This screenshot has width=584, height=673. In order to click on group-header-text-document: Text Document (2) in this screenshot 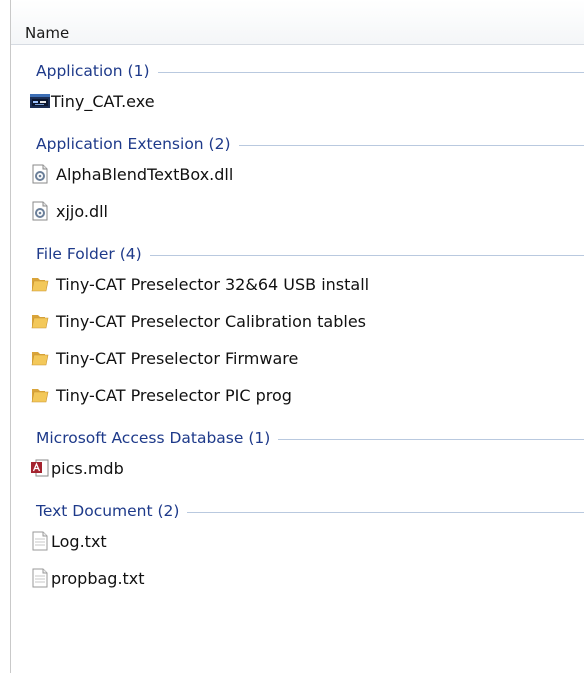, I will do `click(297, 503)`.